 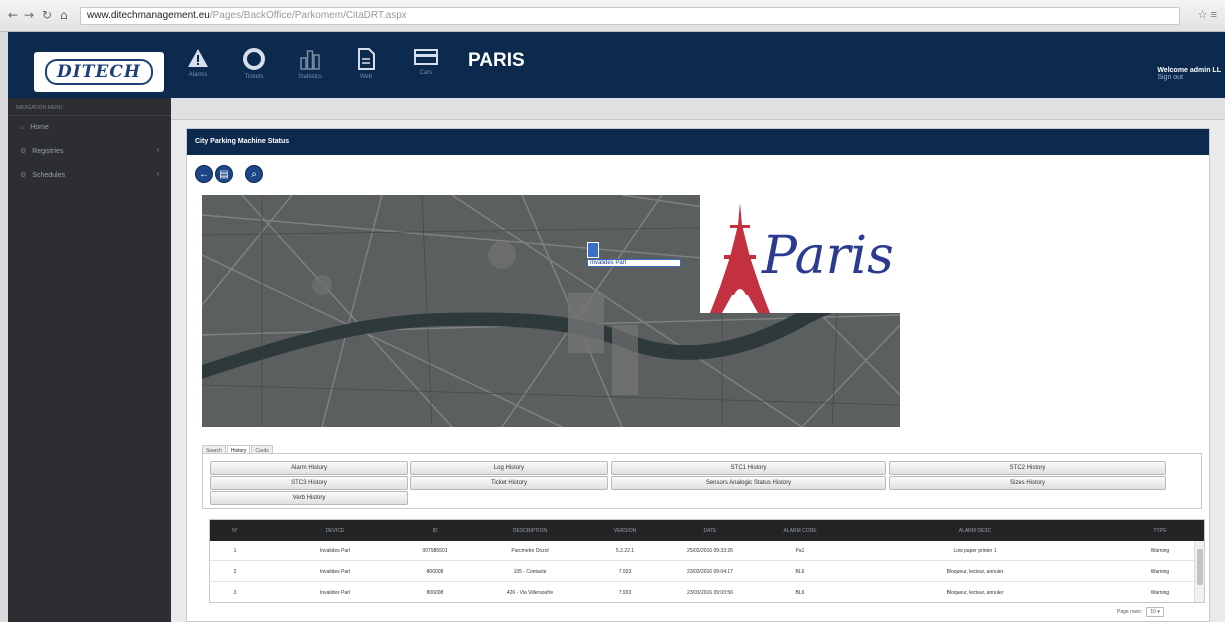 What do you see at coordinates (634, 263) in the screenshot?
I see `marker-label: Invalides Parl` at bounding box center [634, 263].